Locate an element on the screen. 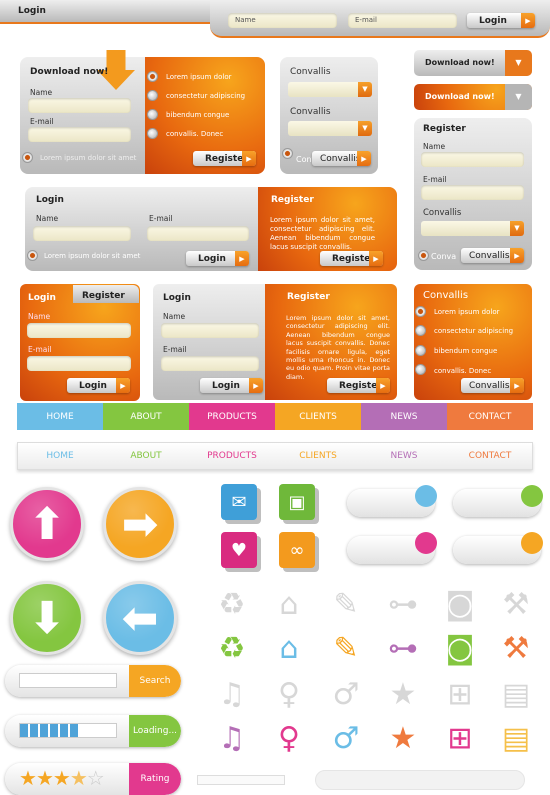  house-icon-gray: ⌂ is located at coordinates (289, 605).